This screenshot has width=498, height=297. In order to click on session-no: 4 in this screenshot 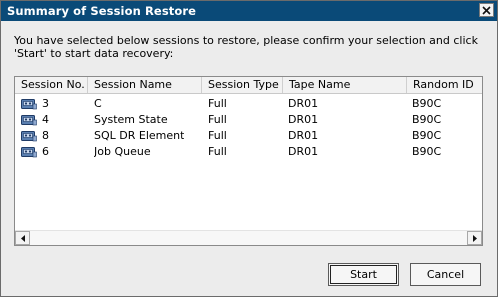, I will do `click(45, 119)`.